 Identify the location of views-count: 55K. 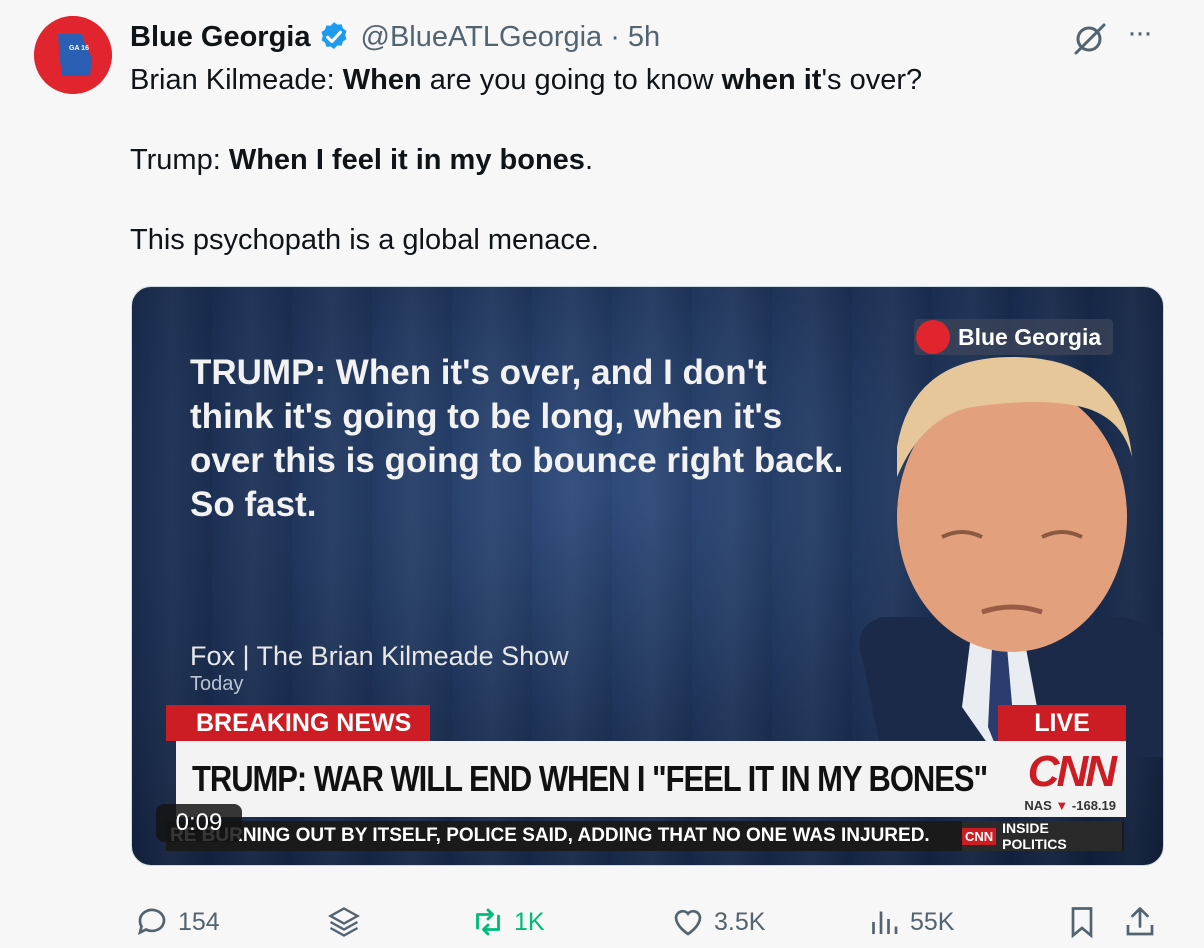
(932, 921).